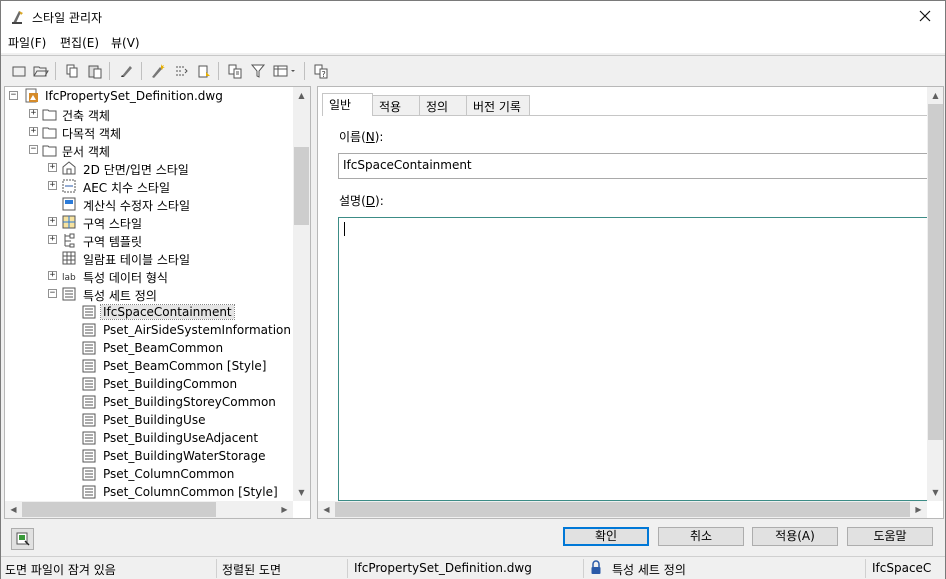 The height and width of the screenshot is (579, 946). I want to click on tab-definition: 정의, so click(443, 105).